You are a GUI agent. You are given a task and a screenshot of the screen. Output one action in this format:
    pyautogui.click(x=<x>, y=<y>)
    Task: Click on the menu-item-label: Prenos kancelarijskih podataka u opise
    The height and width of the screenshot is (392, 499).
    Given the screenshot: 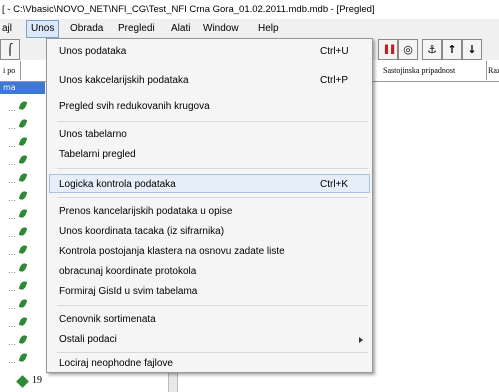 What is the action you would take?
    pyautogui.click(x=146, y=211)
    